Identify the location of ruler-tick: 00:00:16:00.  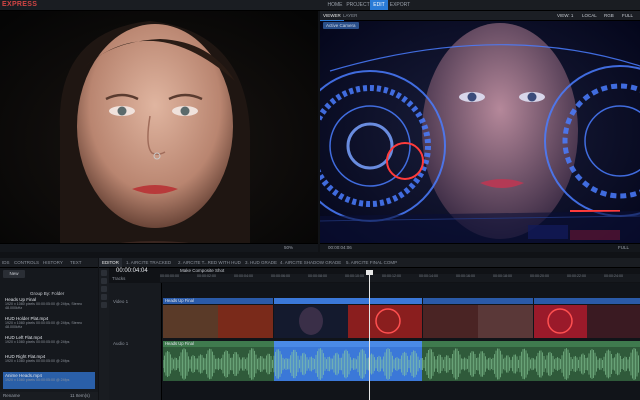
(465, 276).